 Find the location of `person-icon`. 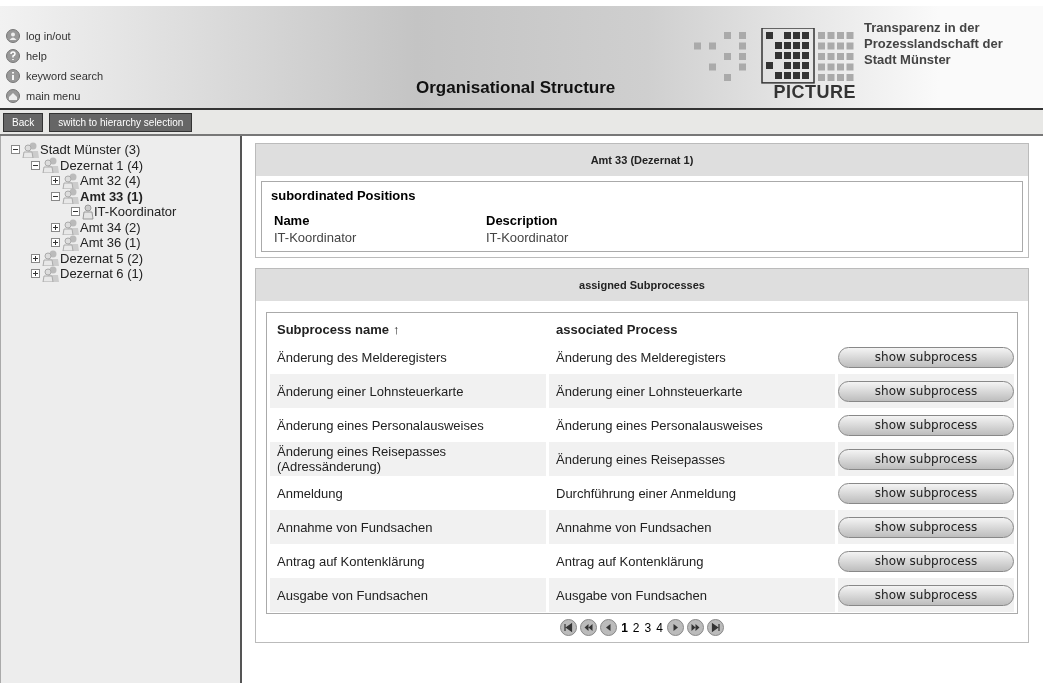

person-icon is located at coordinates (88, 211).